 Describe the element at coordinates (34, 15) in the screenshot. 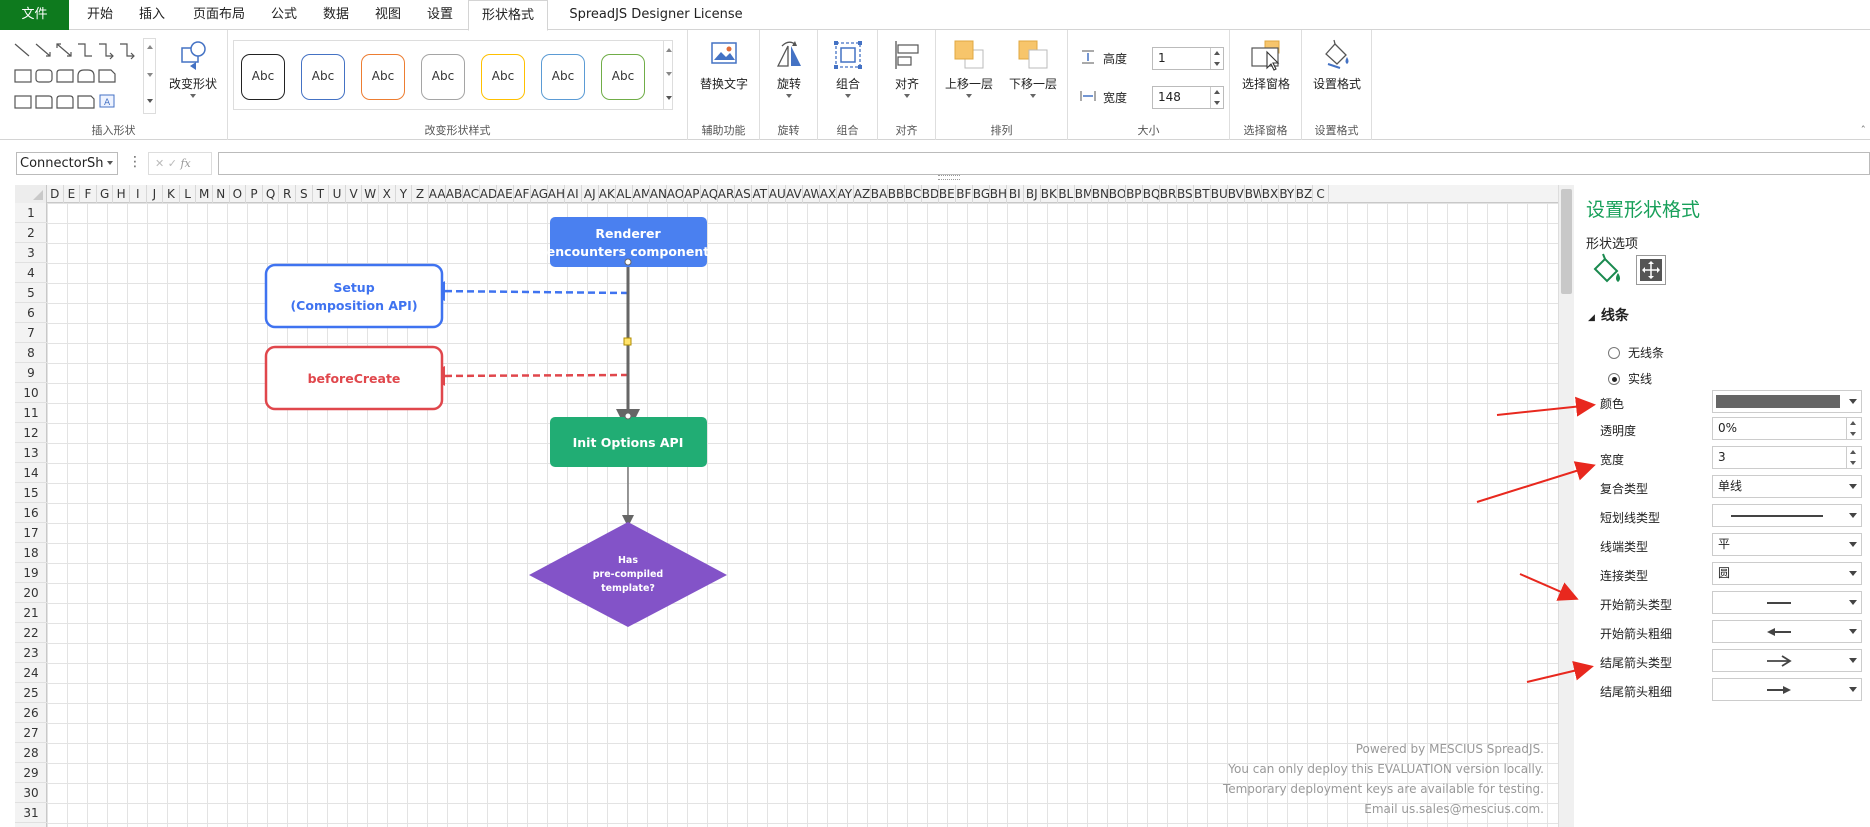

I see `file-menu: 文件` at that location.